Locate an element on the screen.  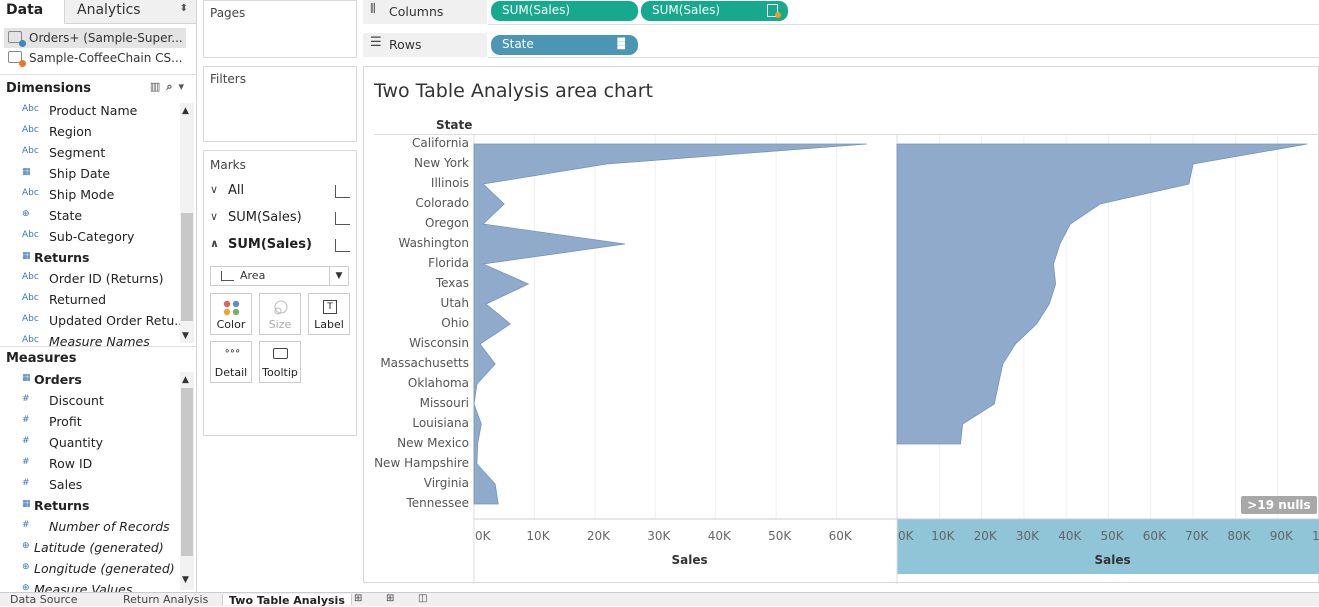
field-item: ▦ Ship Date is located at coordinates (90, 174).